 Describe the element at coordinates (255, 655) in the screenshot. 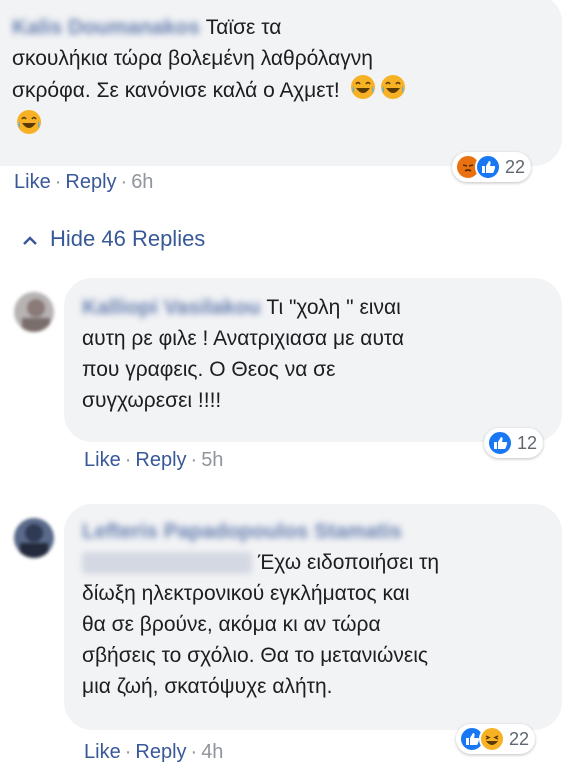

I see `comment-text-line: σβήσεις το σχόλιο. Θα το μετανιώνεις` at that location.